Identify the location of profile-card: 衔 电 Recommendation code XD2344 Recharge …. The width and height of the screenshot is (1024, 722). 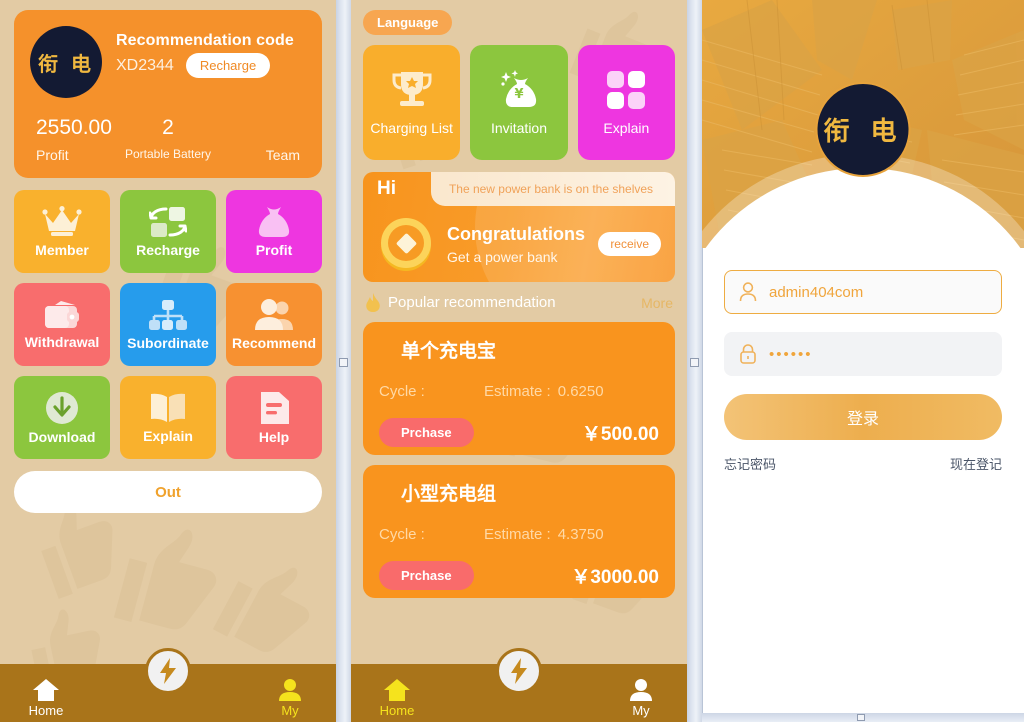
(168, 94).